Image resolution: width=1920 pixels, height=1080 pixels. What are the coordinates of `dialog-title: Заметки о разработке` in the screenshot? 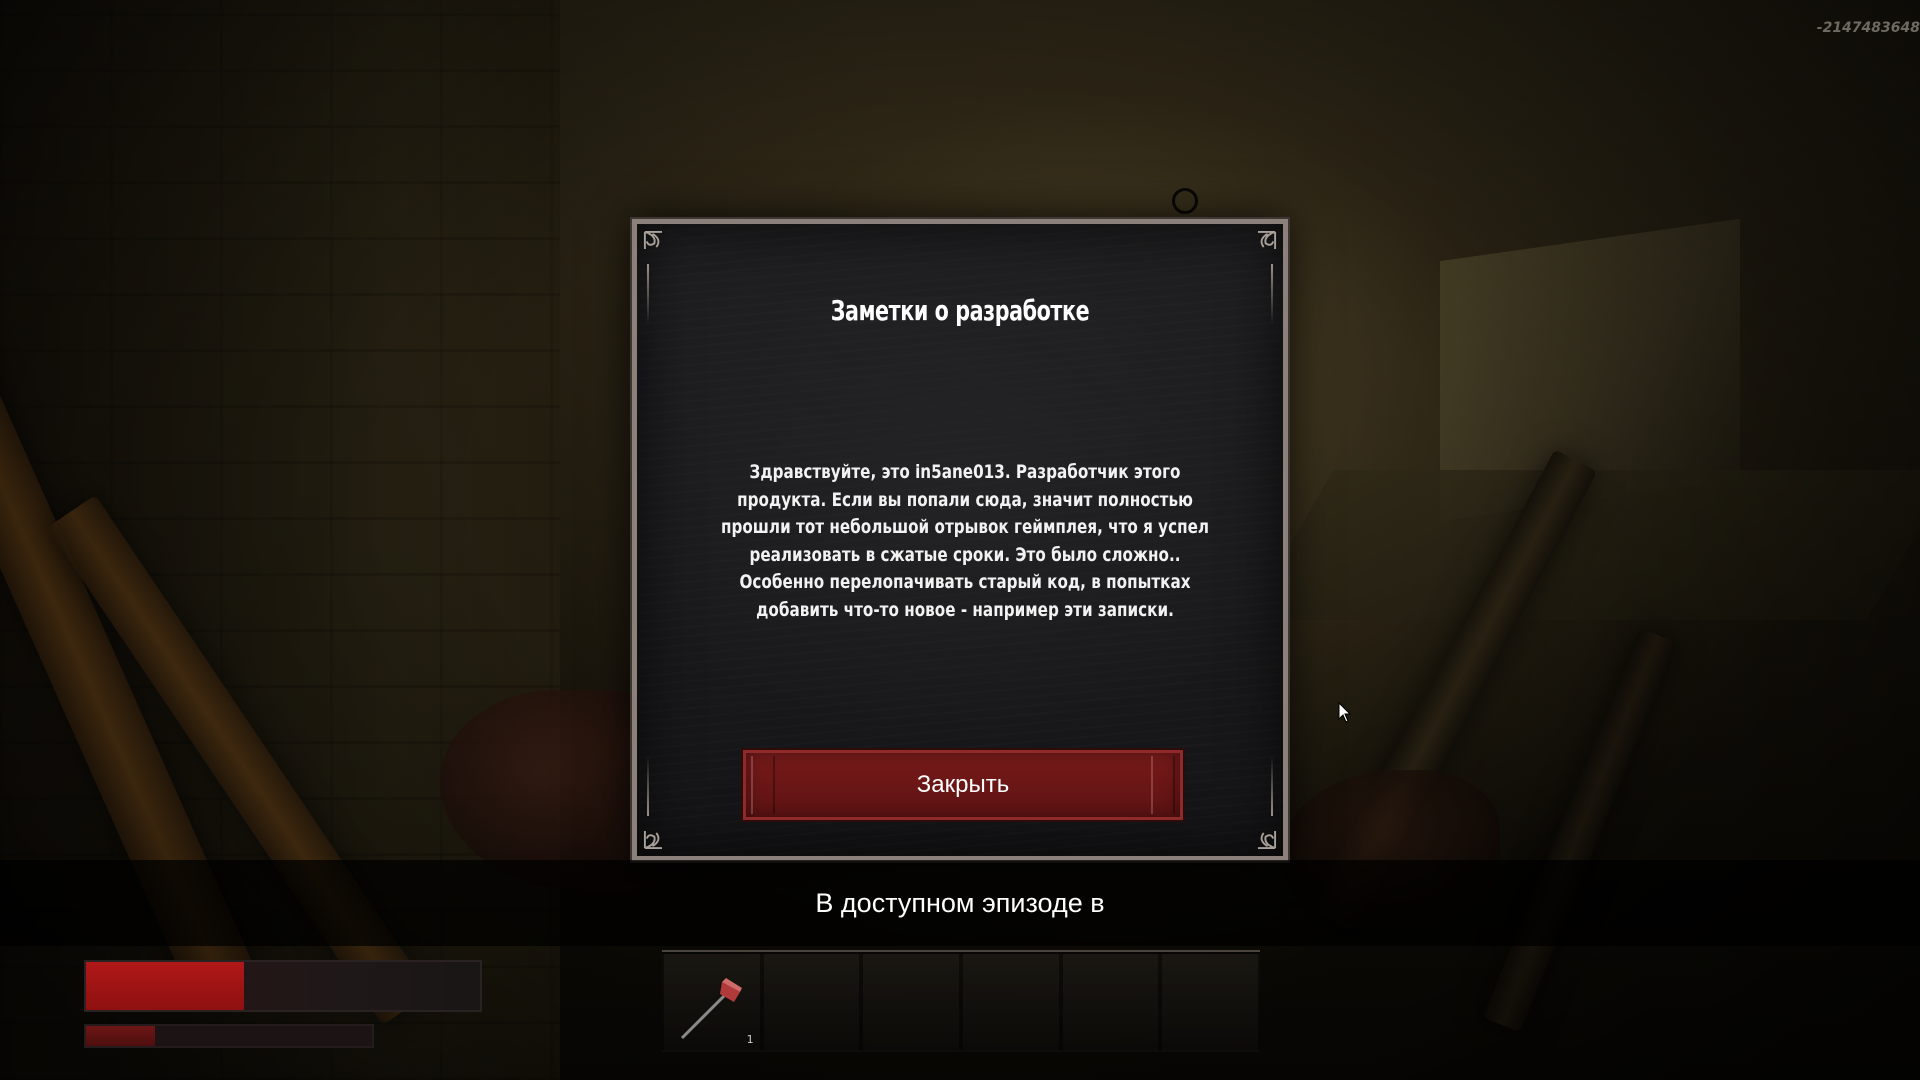 It's located at (960, 310).